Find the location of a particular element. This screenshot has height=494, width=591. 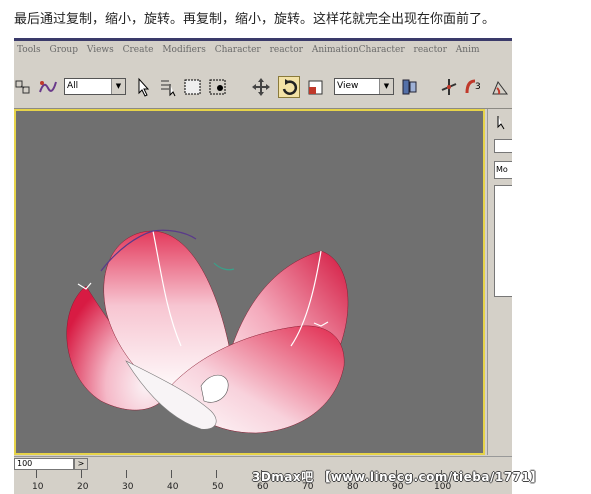

command-panel-tab-icon is located at coordinates (501, 122).